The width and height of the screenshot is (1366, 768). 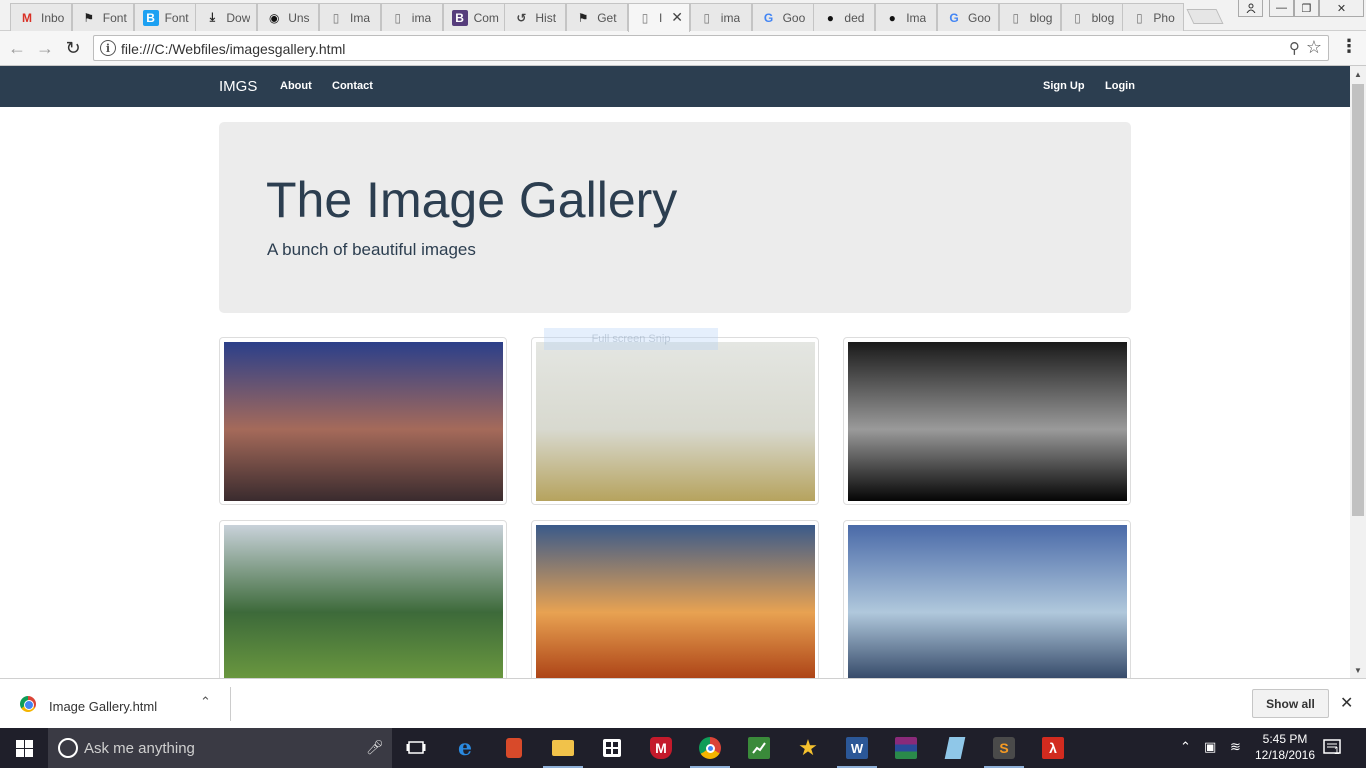 I want to click on restore-button: ❐, so click(x=1306, y=8).